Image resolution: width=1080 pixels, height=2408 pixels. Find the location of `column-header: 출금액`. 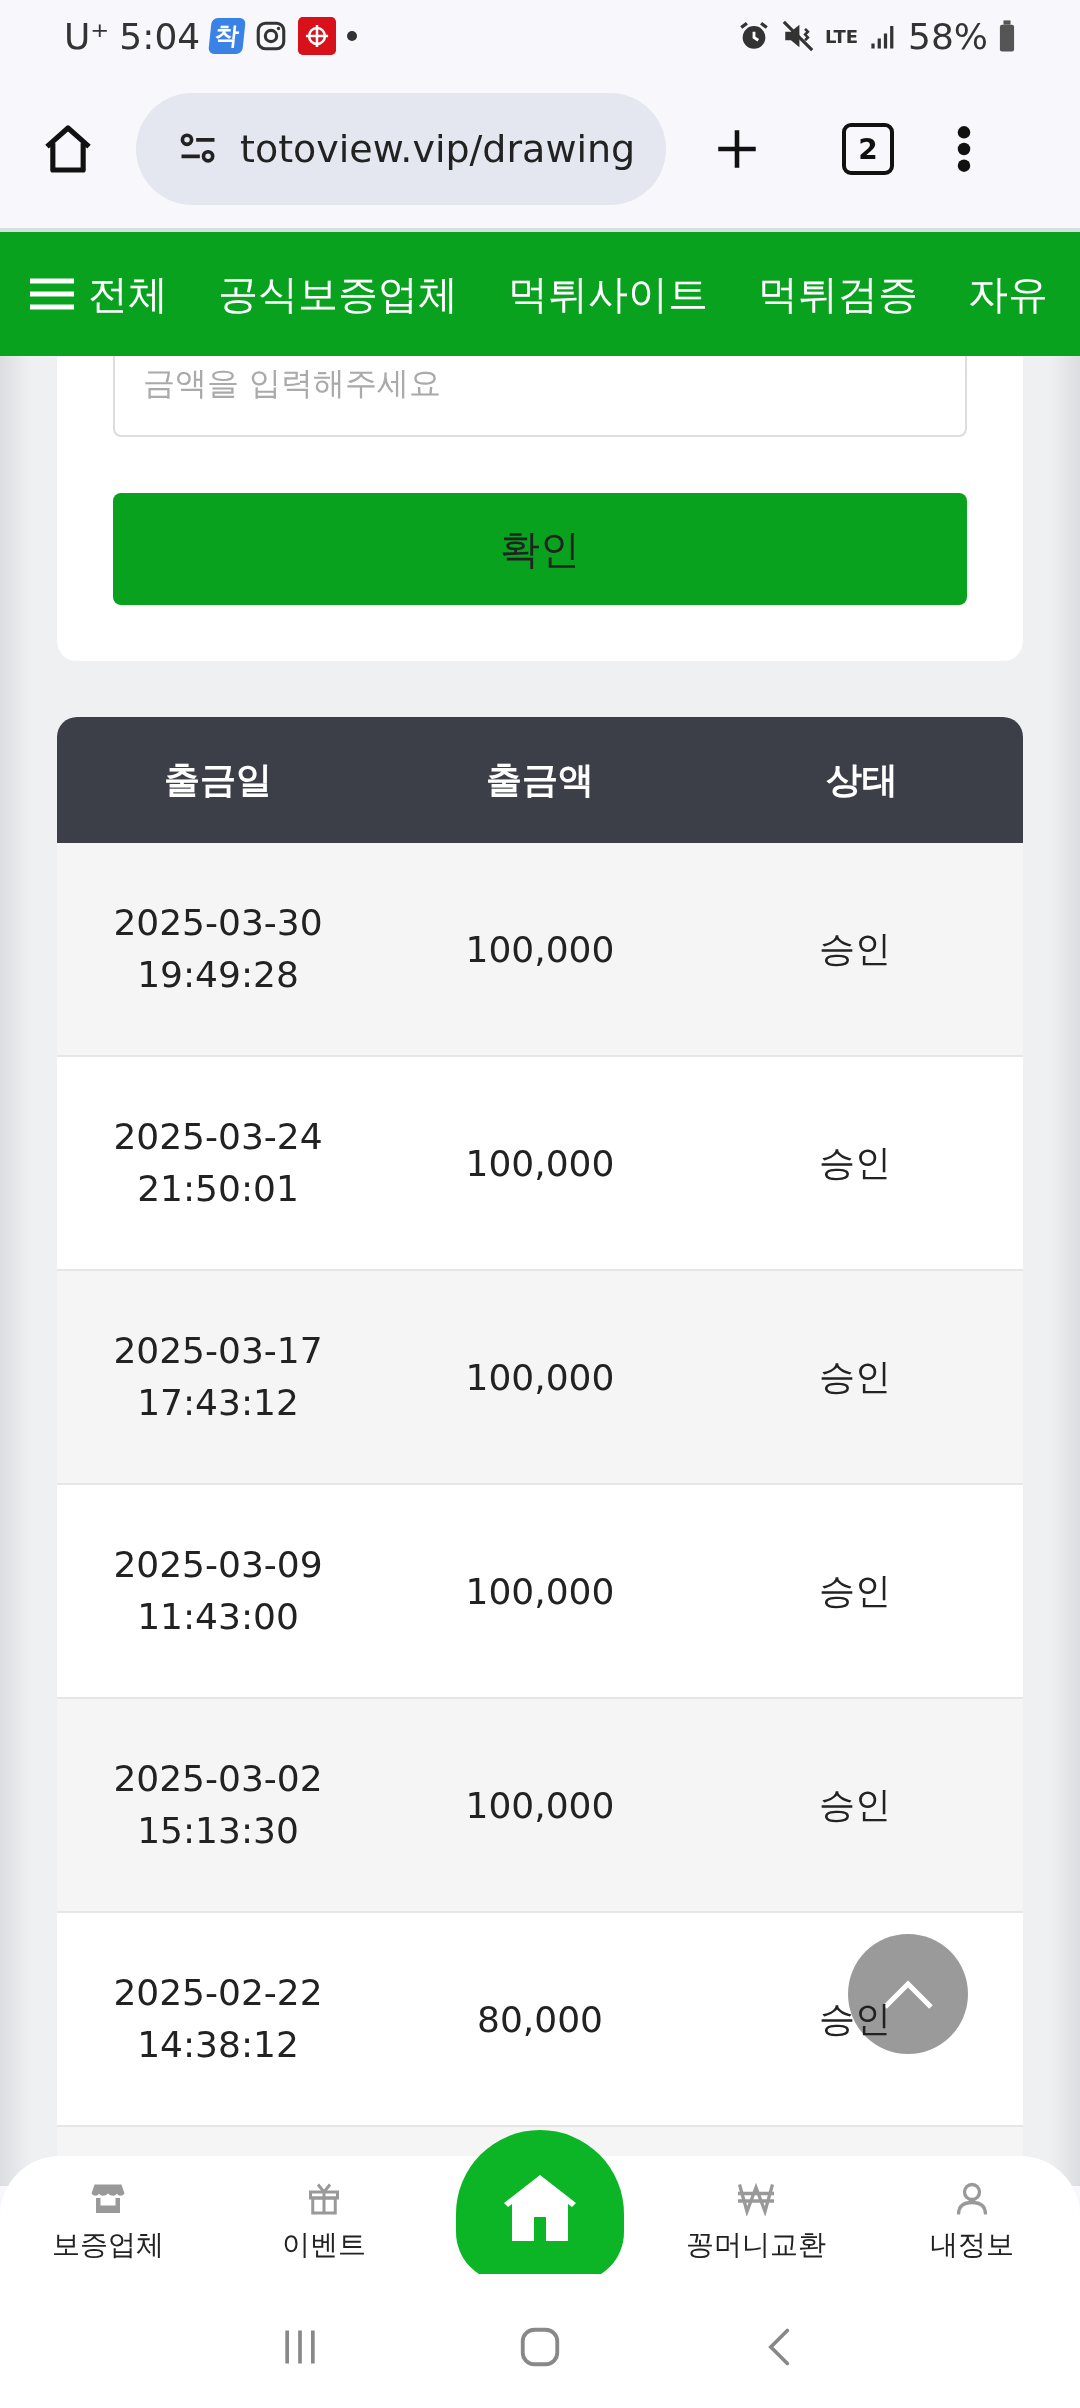

column-header: 출금액 is located at coordinates (540, 779).